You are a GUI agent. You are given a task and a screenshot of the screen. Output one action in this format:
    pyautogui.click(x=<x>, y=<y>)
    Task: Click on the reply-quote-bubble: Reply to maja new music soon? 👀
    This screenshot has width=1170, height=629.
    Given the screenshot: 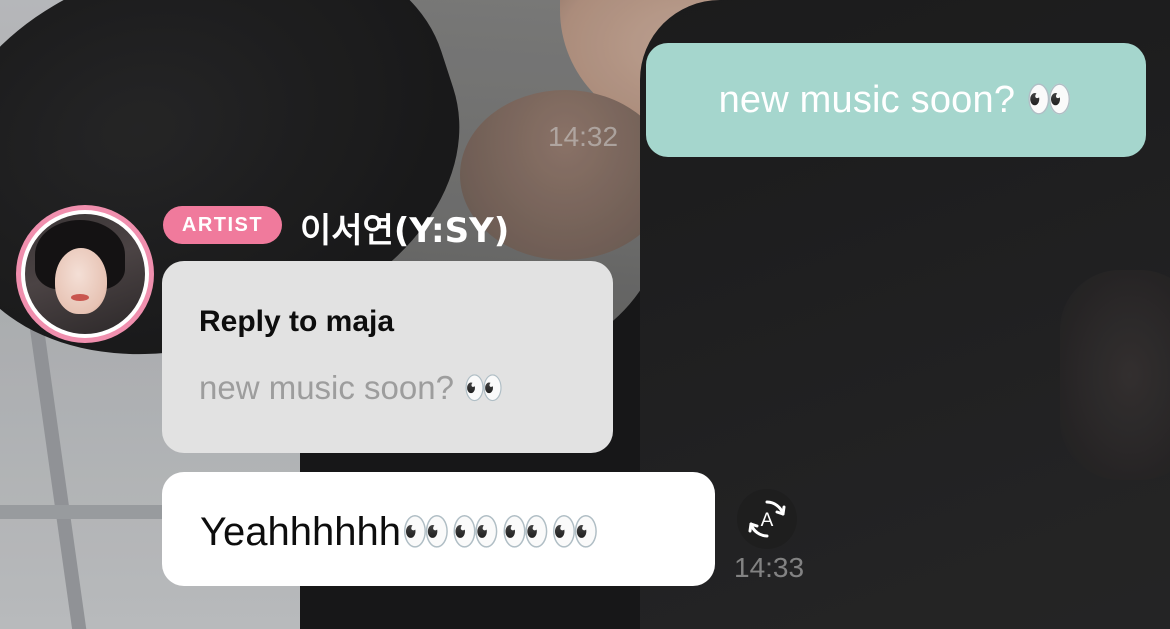 What is the action you would take?
    pyautogui.click(x=387, y=357)
    